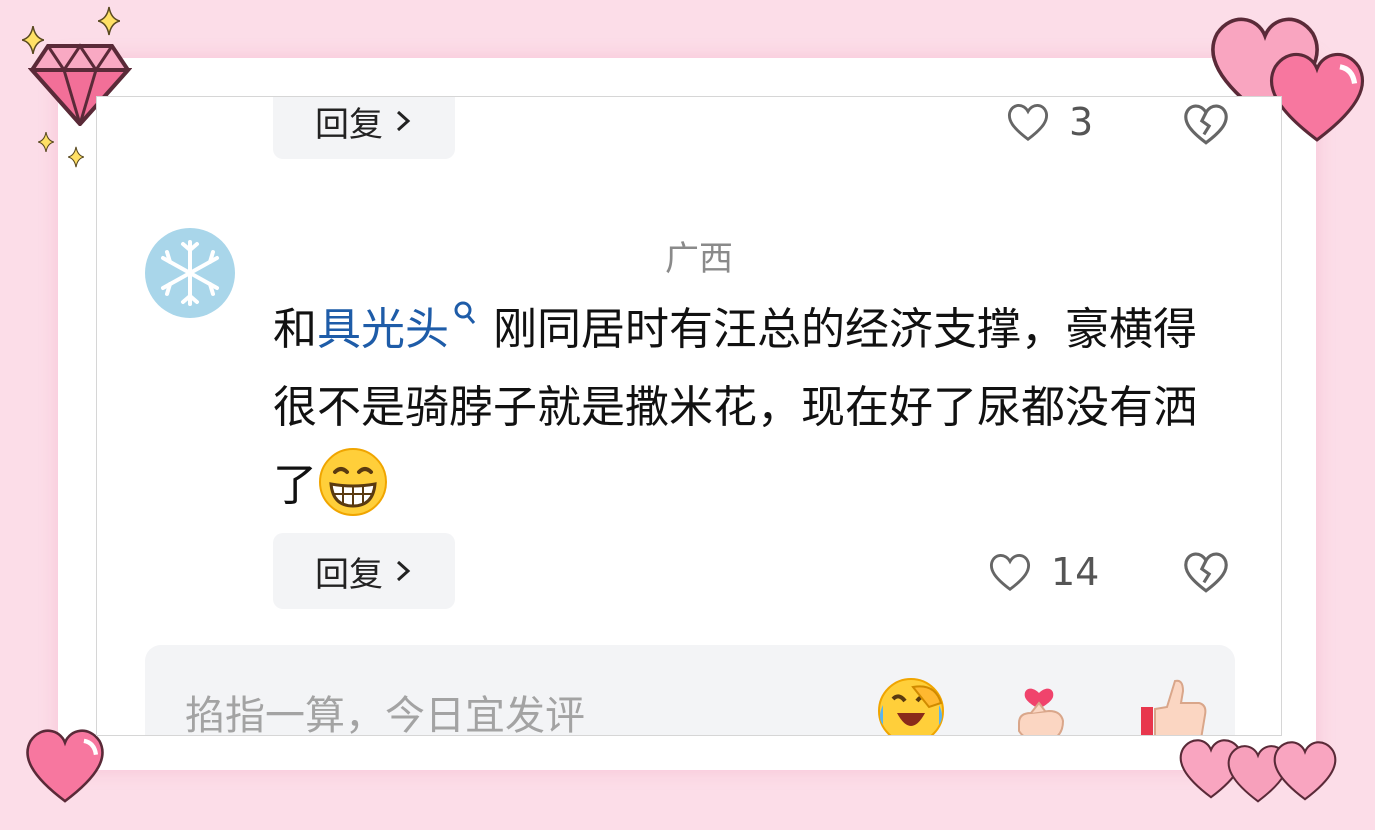 The height and width of the screenshot is (830, 1375). I want to click on like-count: 14, so click(1075, 572).